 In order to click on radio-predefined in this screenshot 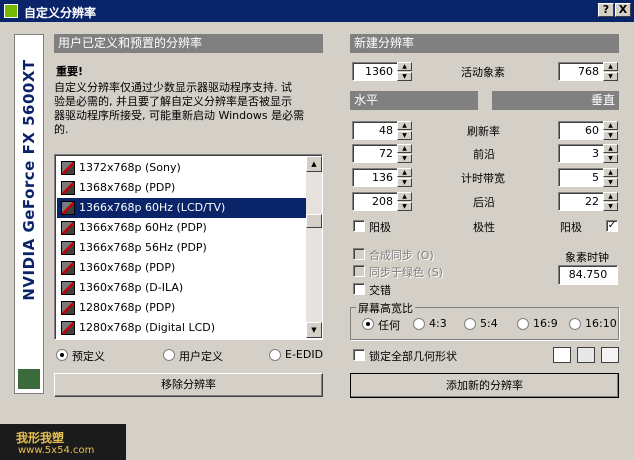, I will do `click(62, 355)`.